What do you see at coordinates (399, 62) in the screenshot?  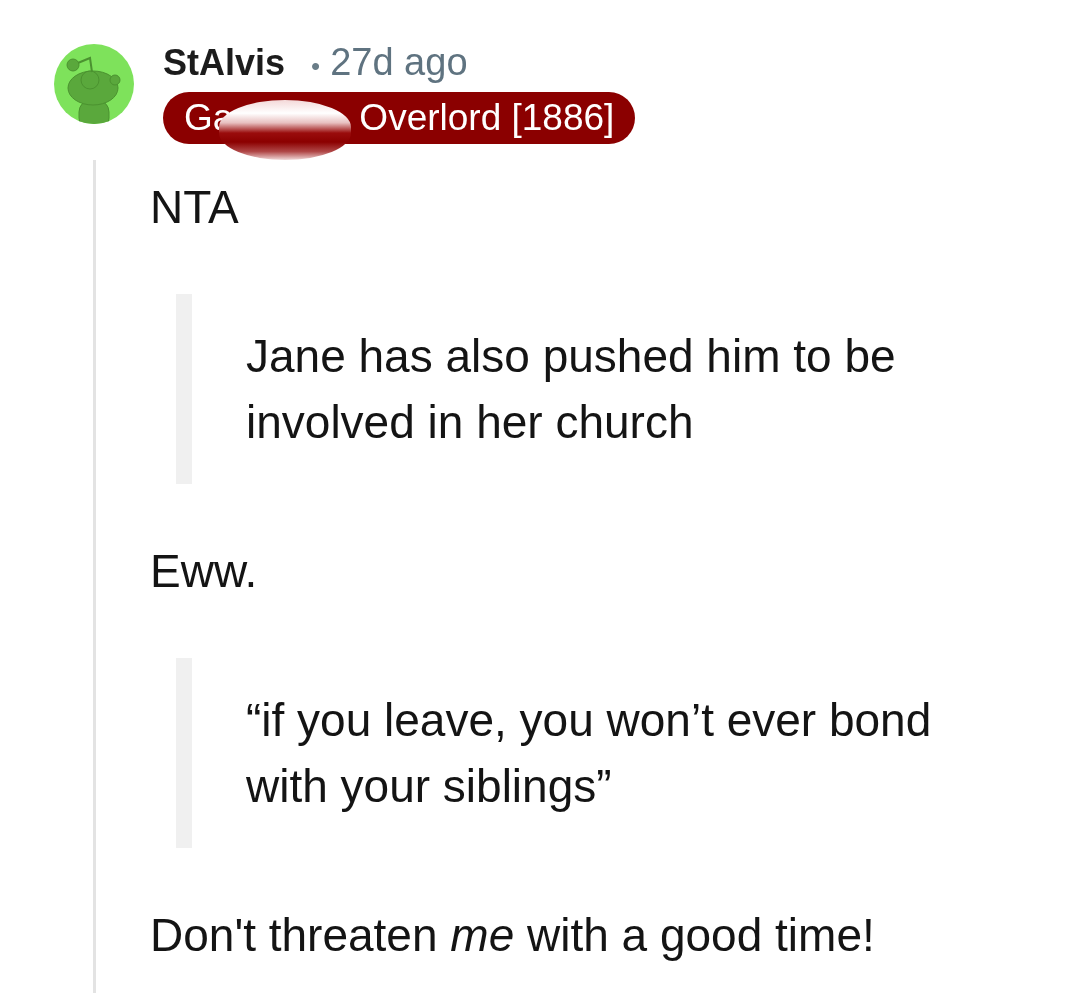 I see `comment-age: 27d ago` at bounding box center [399, 62].